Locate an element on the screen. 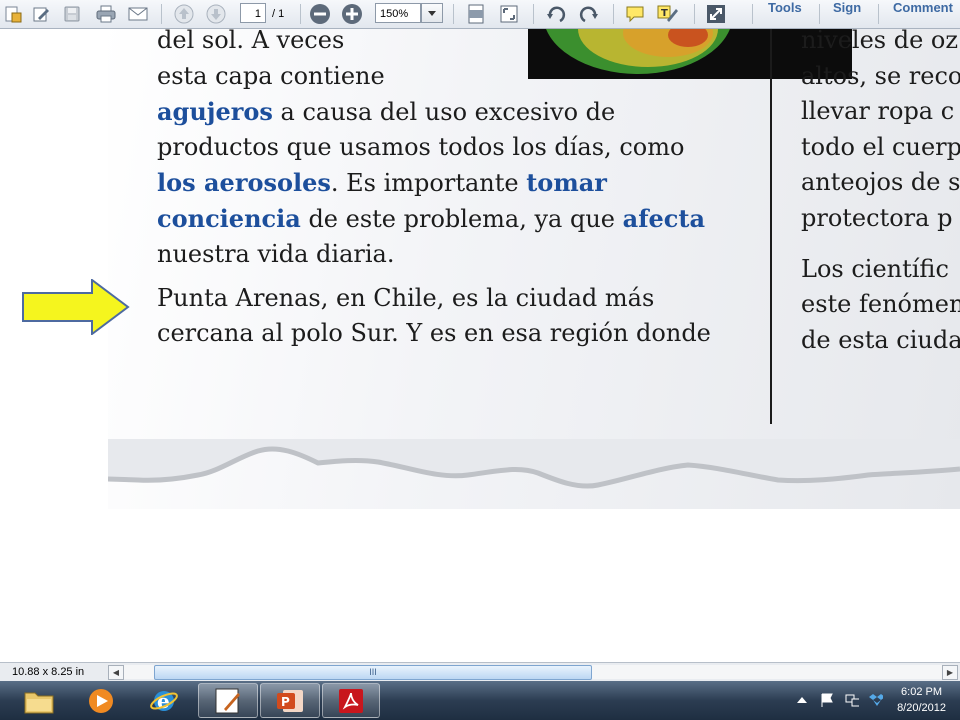 The image size is (960, 720). highlight-term: conciencia is located at coordinates (229, 218).